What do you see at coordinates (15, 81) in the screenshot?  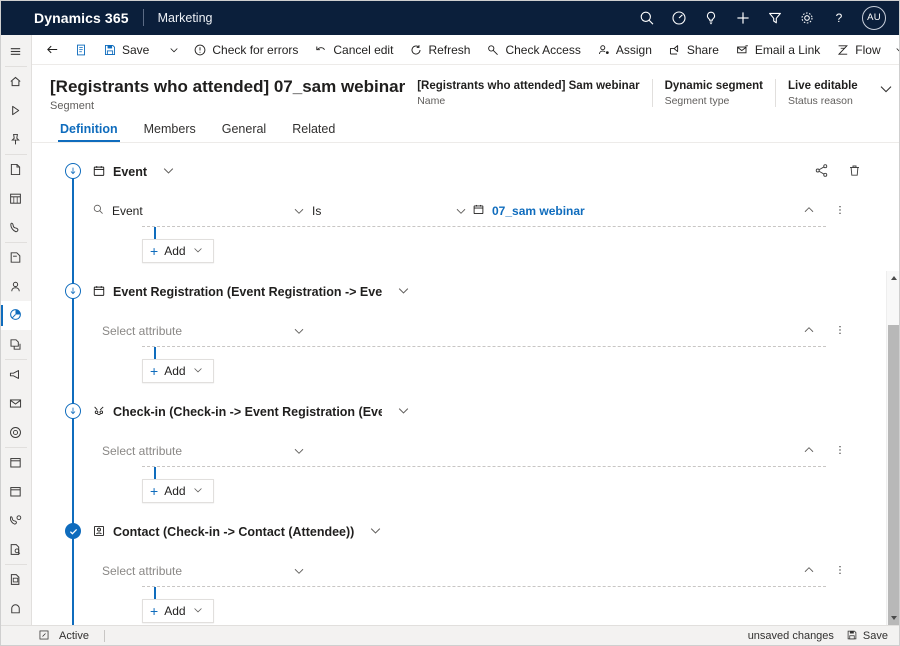 I see `home-icon` at bounding box center [15, 81].